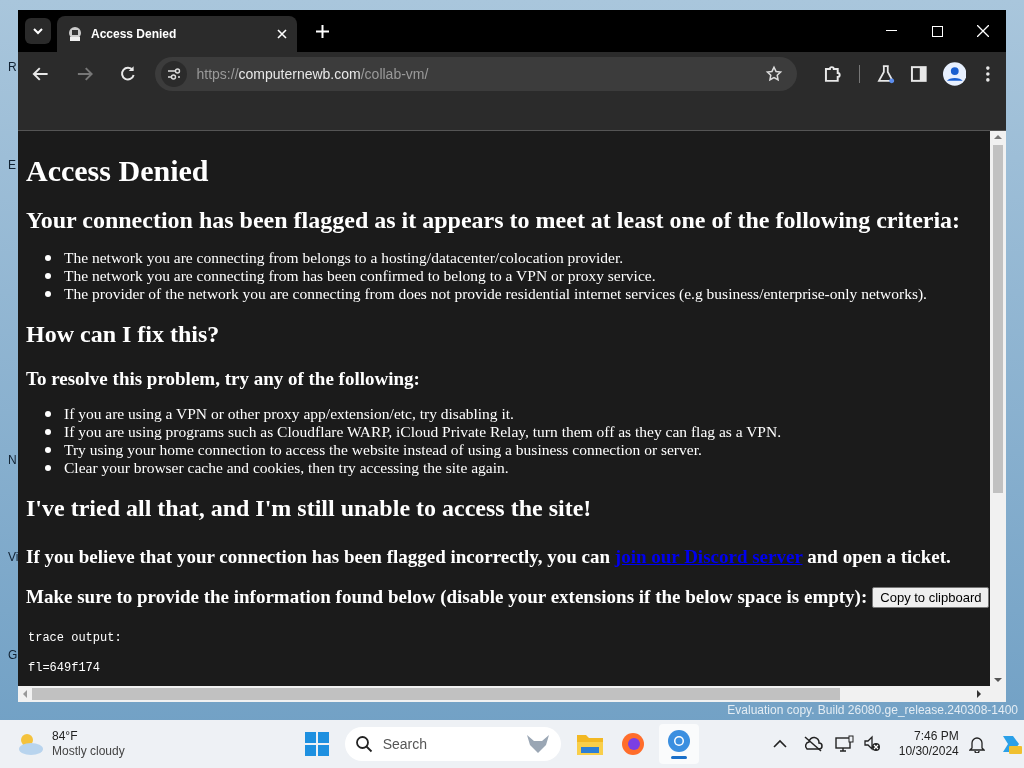  Describe the element at coordinates (12, 460) in the screenshot. I see `desktop-icon-label: N` at that location.